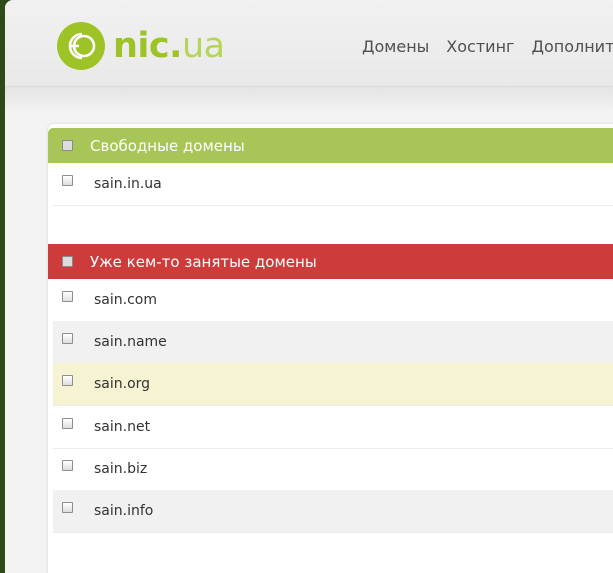  Describe the element at coordinates (333, 469) in the screenshot. I see `domain-row-taken-4: sain.biz` at that location.